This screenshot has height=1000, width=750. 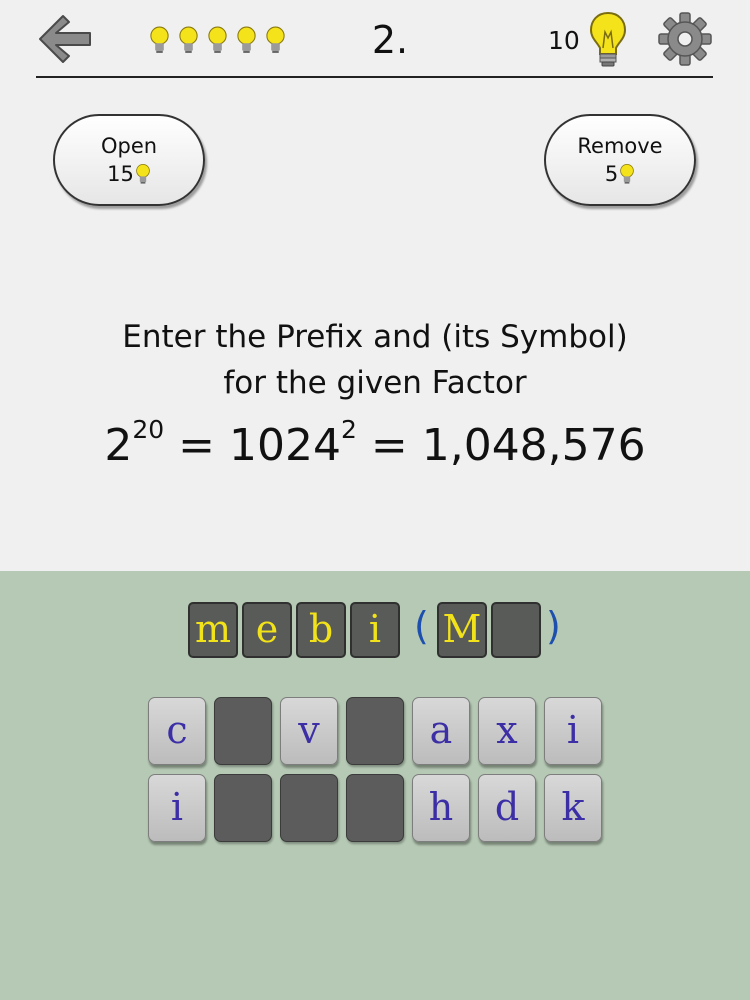 I want to click on letter-key: k, so click(x=573, y=808).